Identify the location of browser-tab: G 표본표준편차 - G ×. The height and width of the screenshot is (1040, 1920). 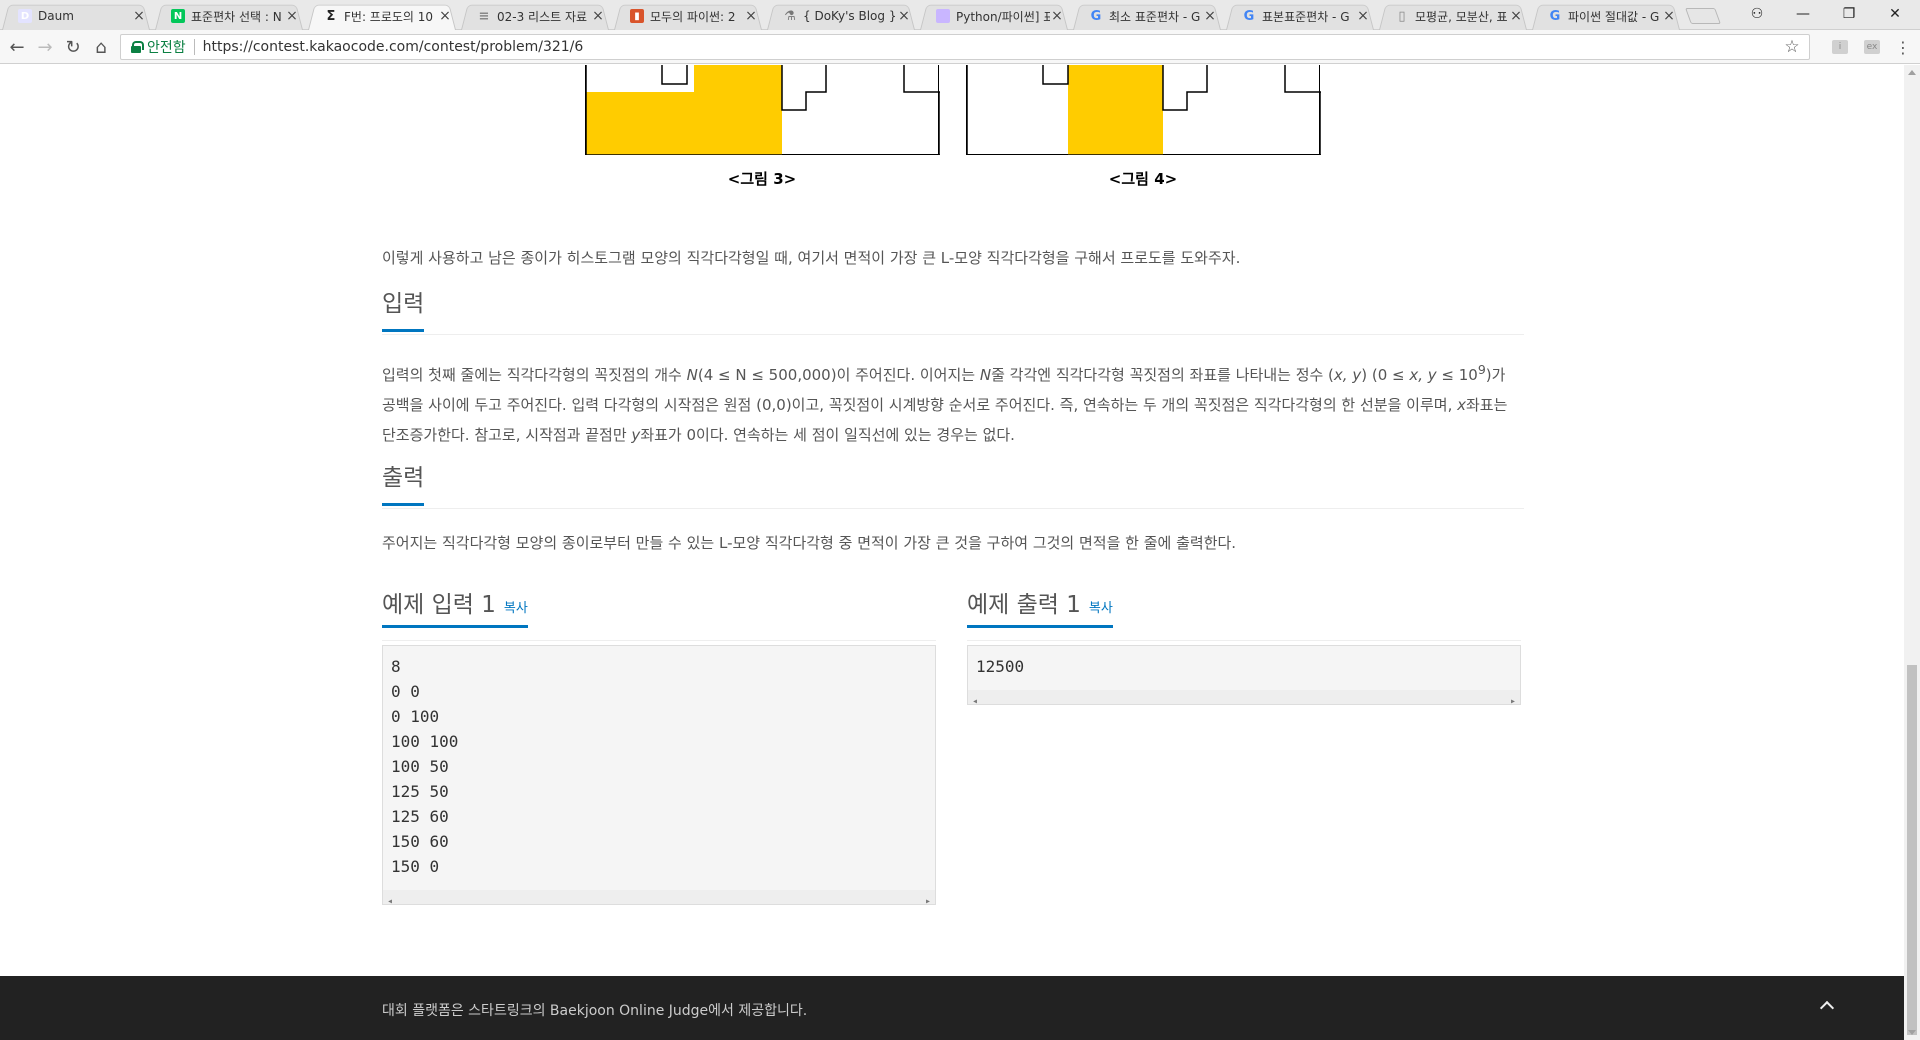
(1300, 16).